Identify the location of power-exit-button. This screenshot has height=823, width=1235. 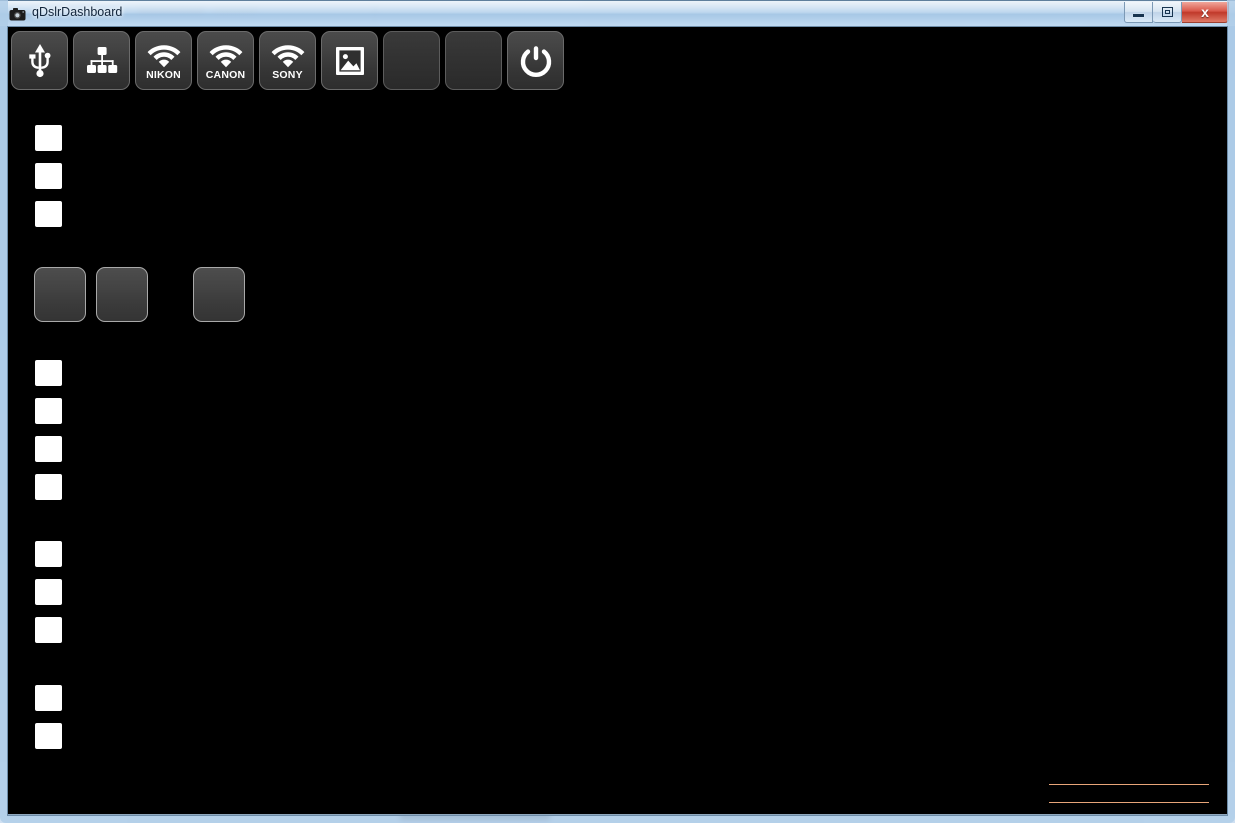
(535, 60).